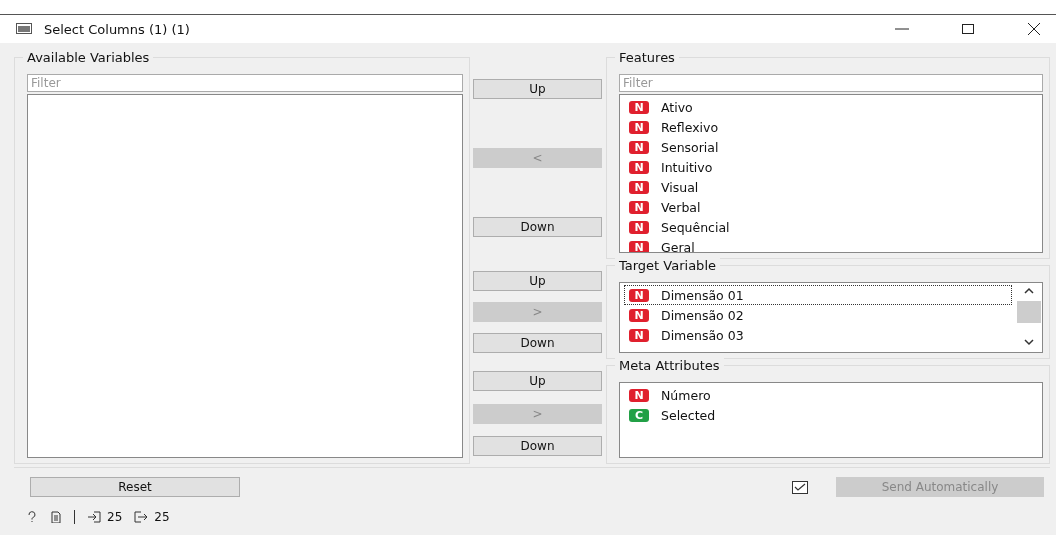 The image size is (1056, 535). Describe the element at coordinates (135, 487) in the screenshot. I see `reset-button: Reset` at that location.